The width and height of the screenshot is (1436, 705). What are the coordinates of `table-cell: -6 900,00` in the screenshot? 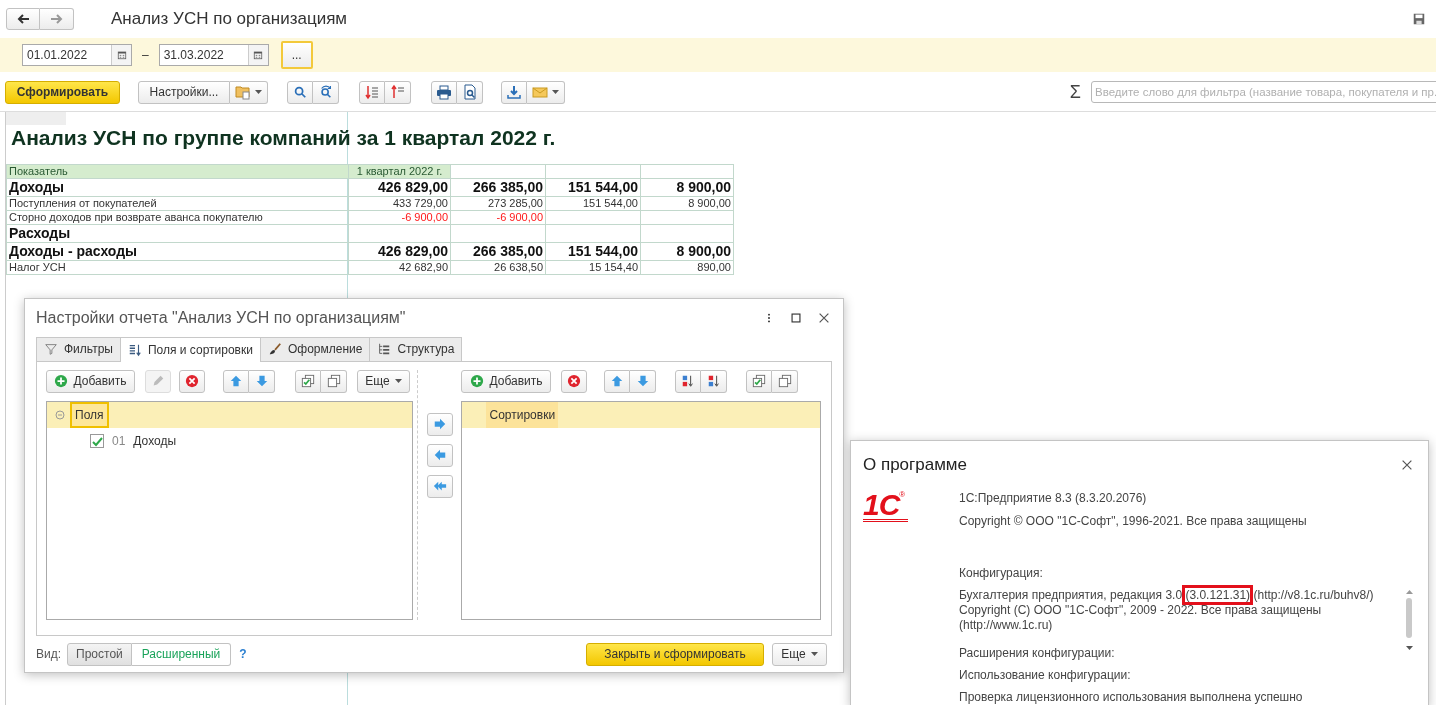 It's located at (519, 217).